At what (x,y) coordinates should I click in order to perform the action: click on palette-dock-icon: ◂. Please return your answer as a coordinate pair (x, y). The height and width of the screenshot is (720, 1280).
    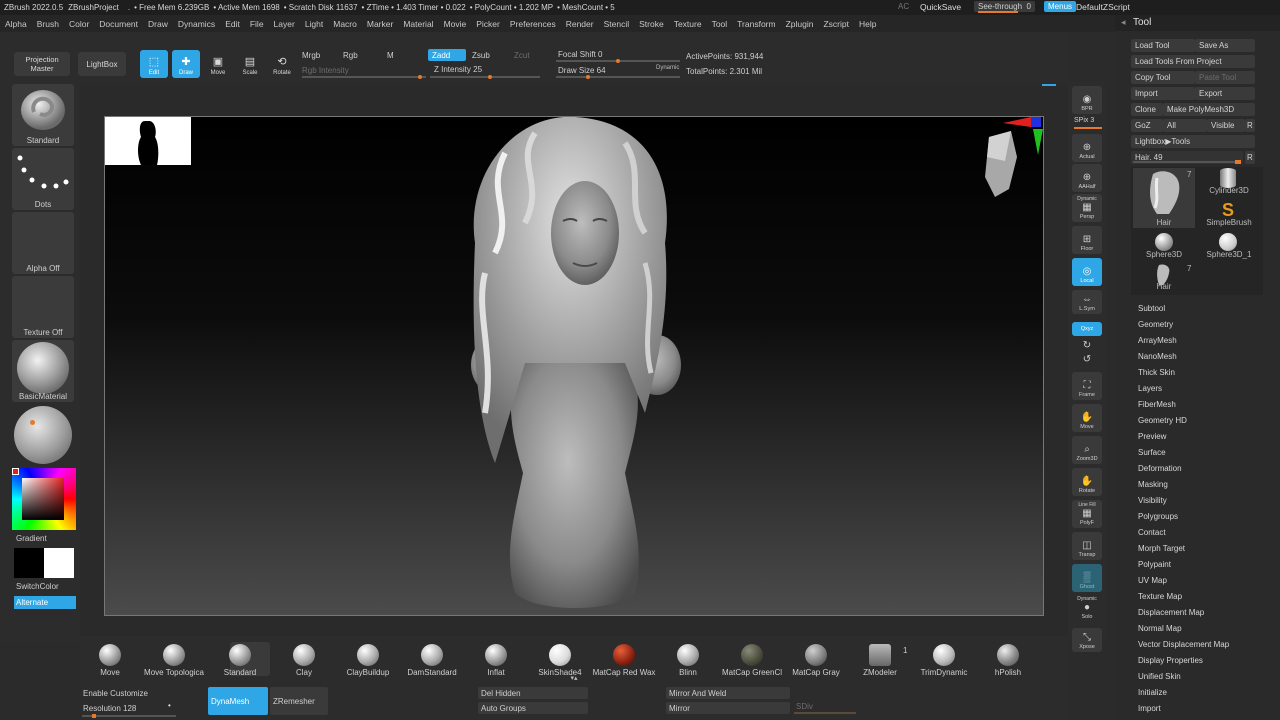
    Looking at the image, I should click on (1123, 22).